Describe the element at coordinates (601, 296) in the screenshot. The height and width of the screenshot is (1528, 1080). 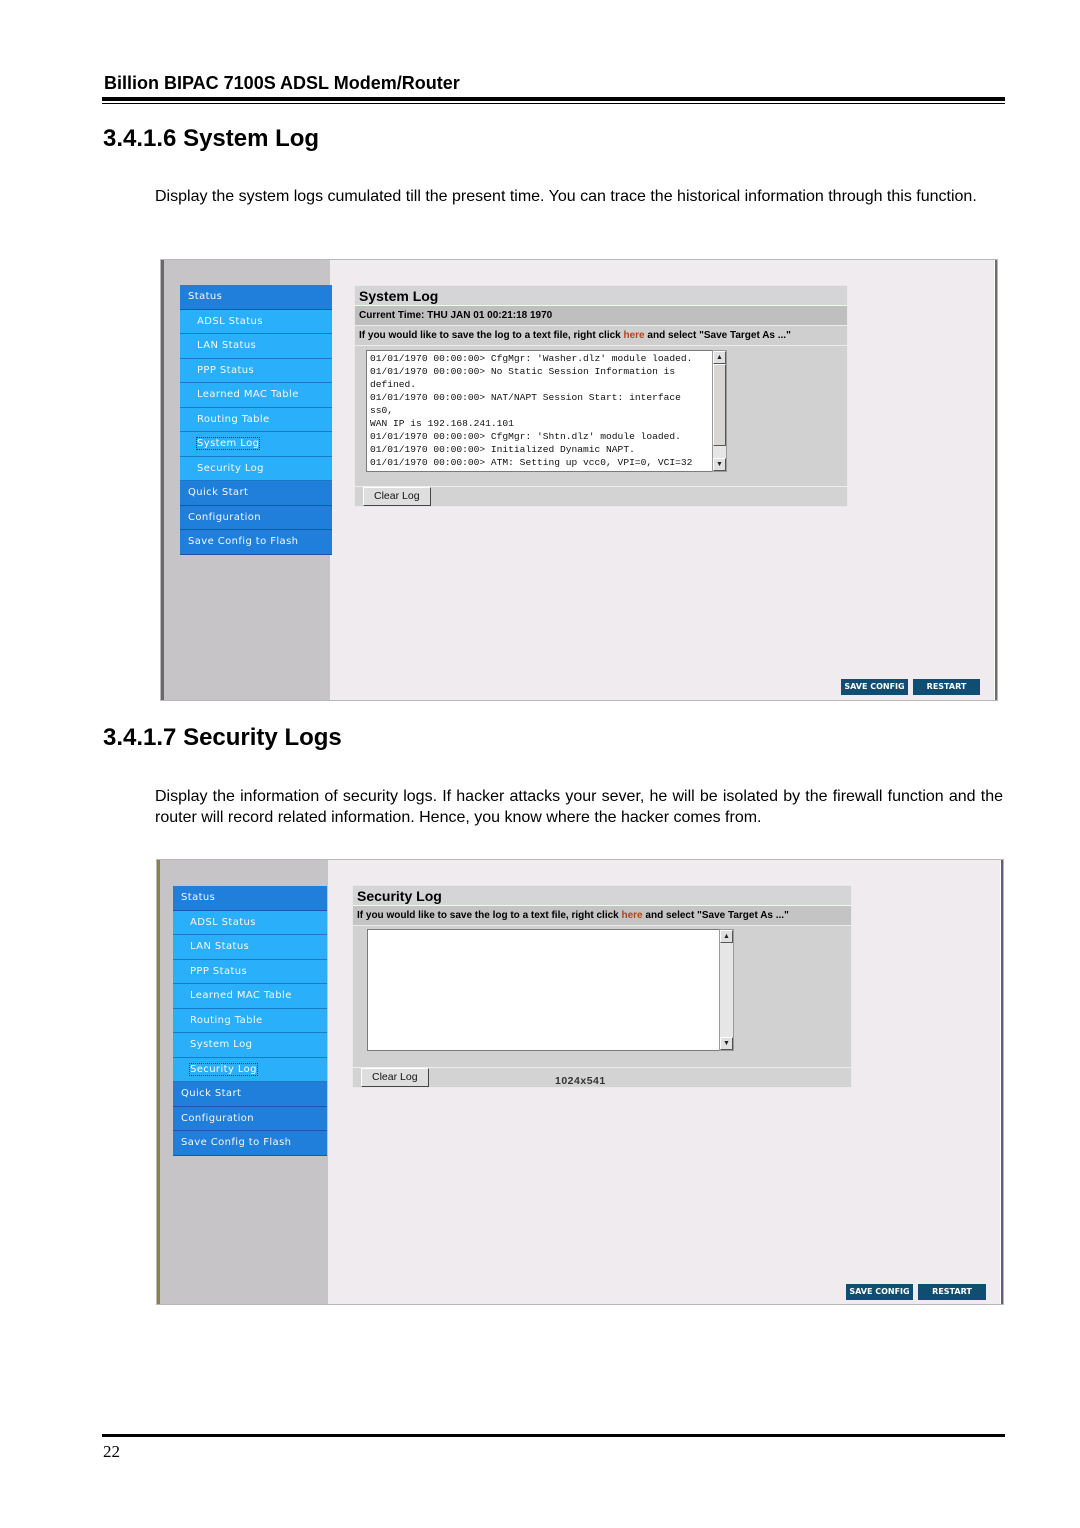
I see `panel-title: System Log` at that location.